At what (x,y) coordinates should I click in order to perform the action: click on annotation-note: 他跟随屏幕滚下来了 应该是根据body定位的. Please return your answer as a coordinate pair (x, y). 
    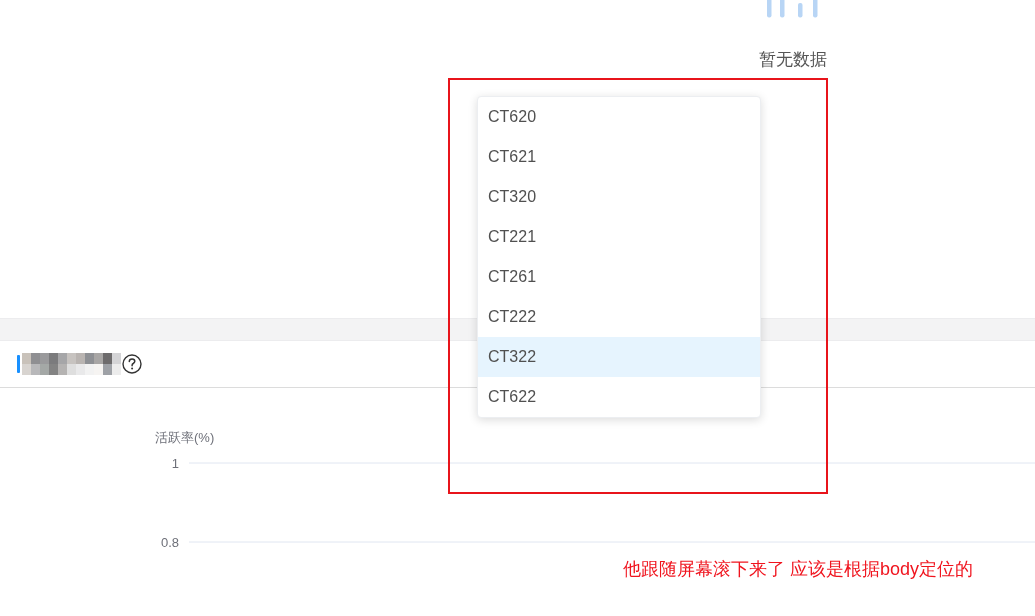
    Looking at the image, I should click on (798, 569).